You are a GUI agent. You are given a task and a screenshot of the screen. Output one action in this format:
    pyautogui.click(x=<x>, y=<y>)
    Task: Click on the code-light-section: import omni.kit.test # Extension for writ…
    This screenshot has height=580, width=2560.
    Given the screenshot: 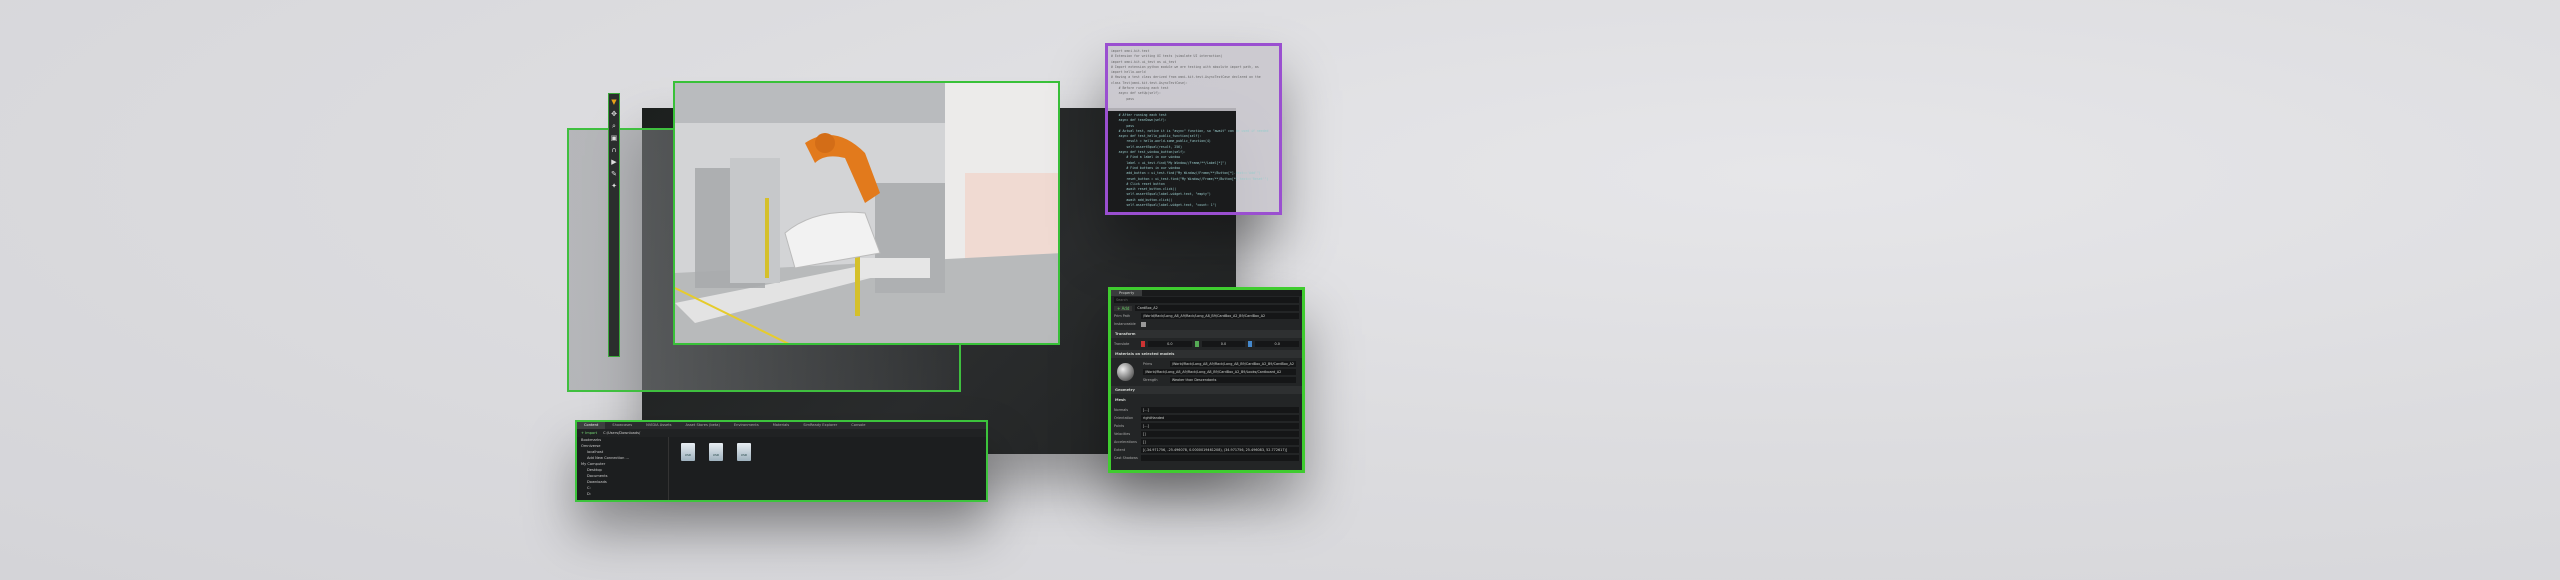 What is the action you would take?
    pyautogui.click(x=1193, y=75)
    